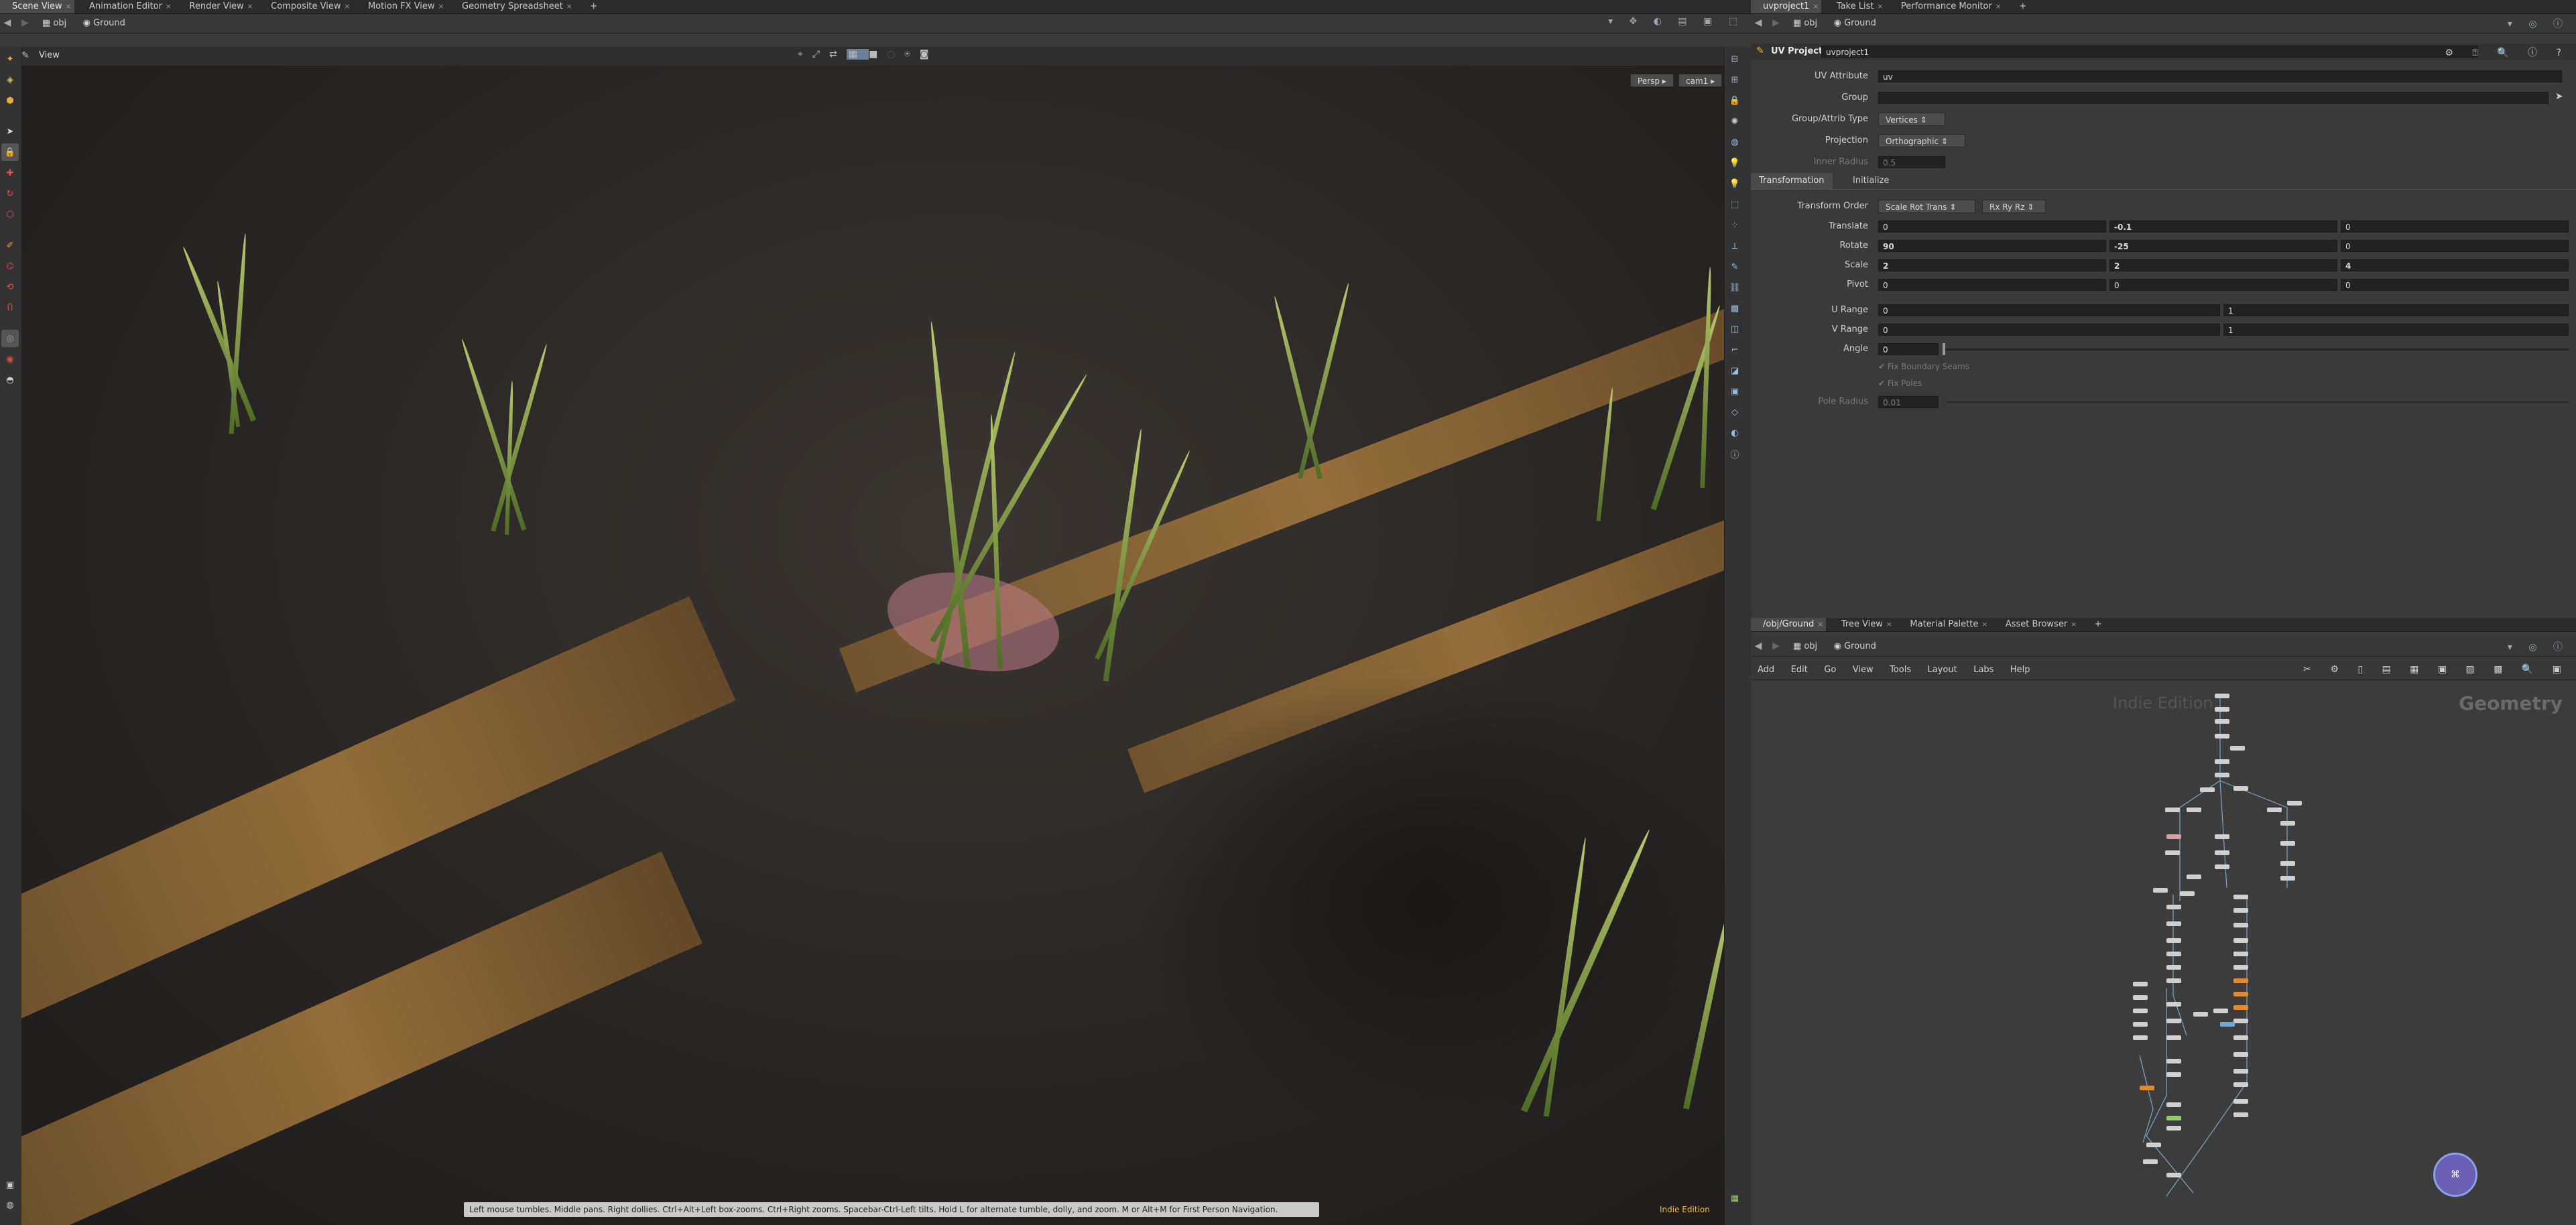 This screenshot has height=1225, width=2576. What do you see at coordinates (1734, 121) in the screenshot?
I see `light-icon: ✺` at bounding box center [1734, 121].